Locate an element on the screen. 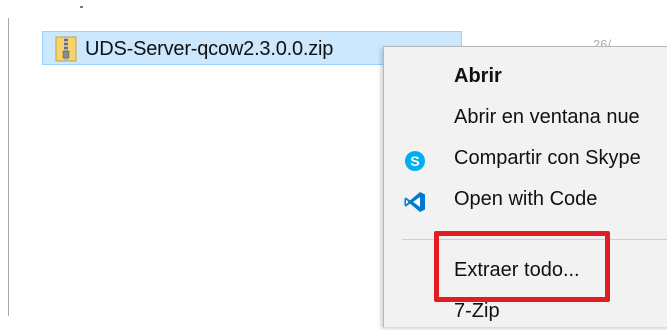 The height and width of the screenshot is (330, 667). skype-icon: S is located at coordinates (415, 161).